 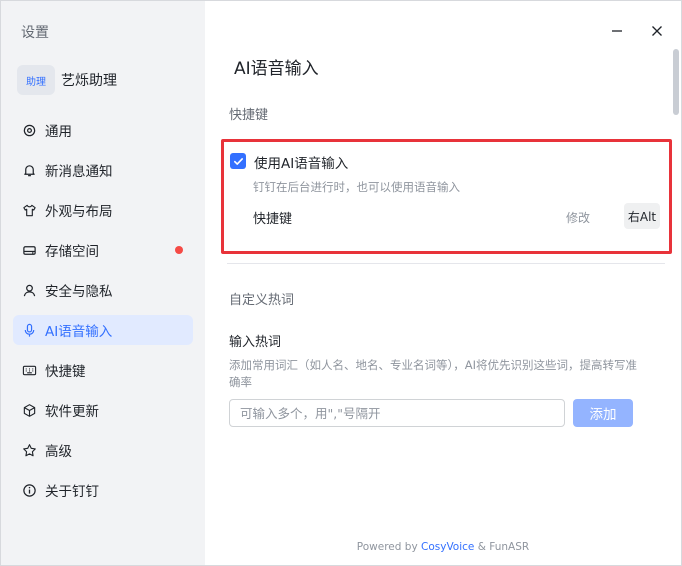 I want to click on scrollbar-thumb, so click(x=676, y=82).